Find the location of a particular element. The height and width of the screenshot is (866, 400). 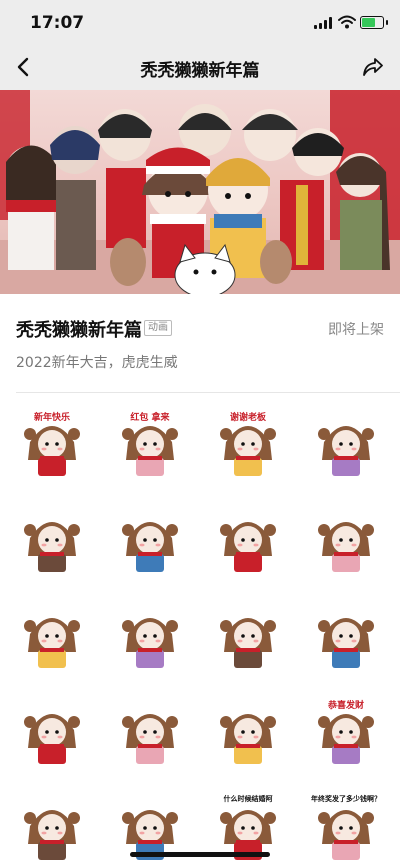

sticker-item: 年终奖发了多少钱啊？ is located at coordinates (346, 828).